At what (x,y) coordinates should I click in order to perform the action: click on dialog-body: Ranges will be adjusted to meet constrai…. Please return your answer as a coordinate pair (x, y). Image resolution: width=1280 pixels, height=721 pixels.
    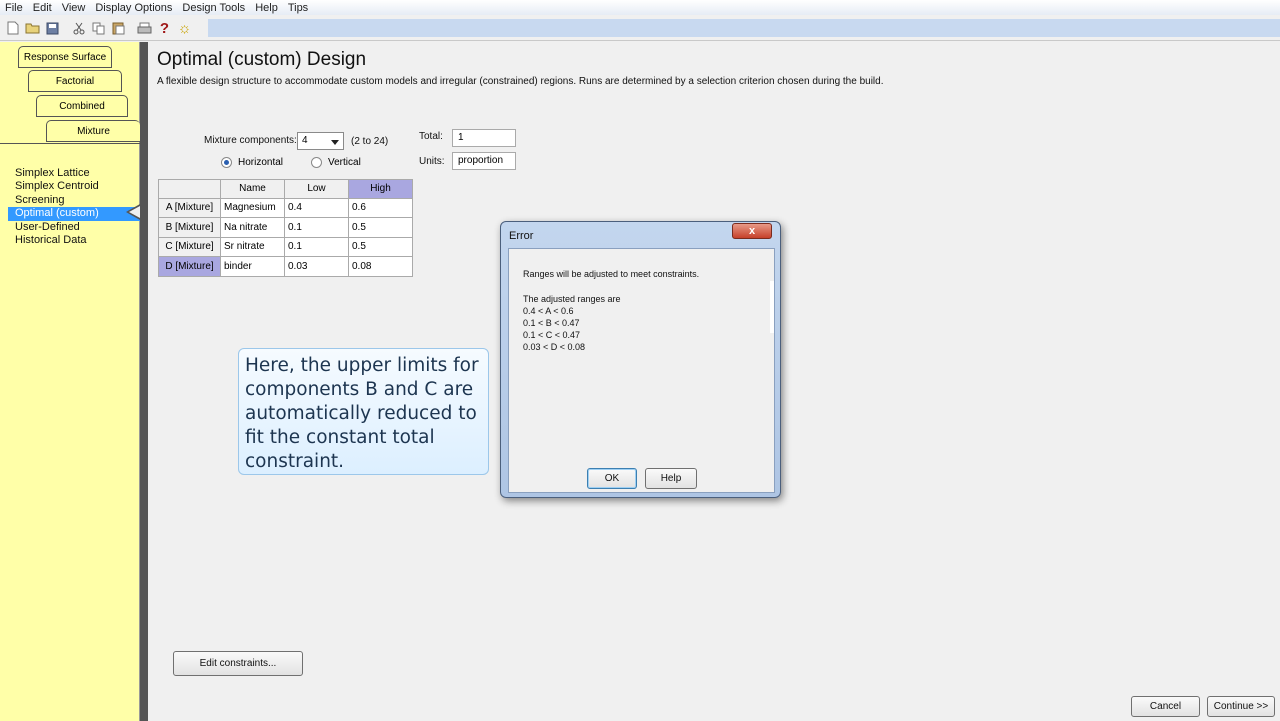
    Looking at the image, I should click on (641, 370).